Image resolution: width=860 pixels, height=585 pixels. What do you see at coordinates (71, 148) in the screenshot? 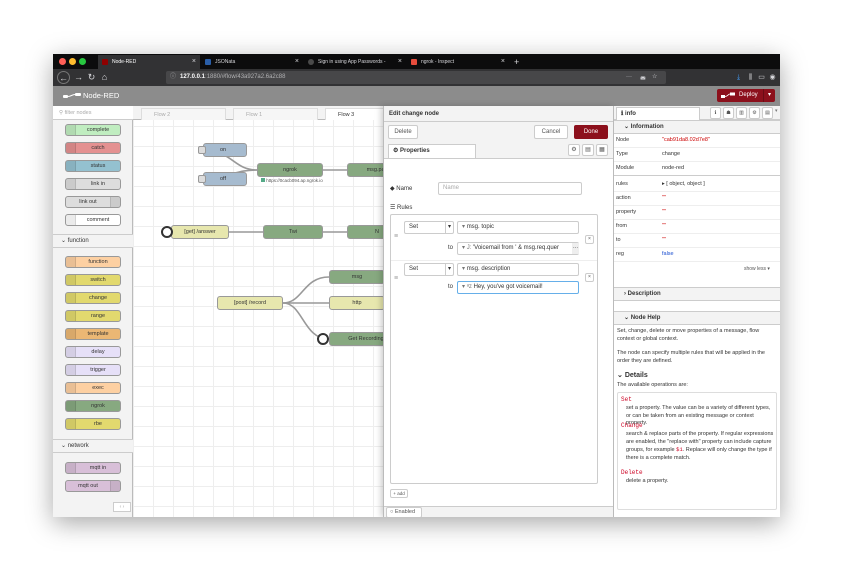
I see `catch-icon` at bounding box center [71, 148].